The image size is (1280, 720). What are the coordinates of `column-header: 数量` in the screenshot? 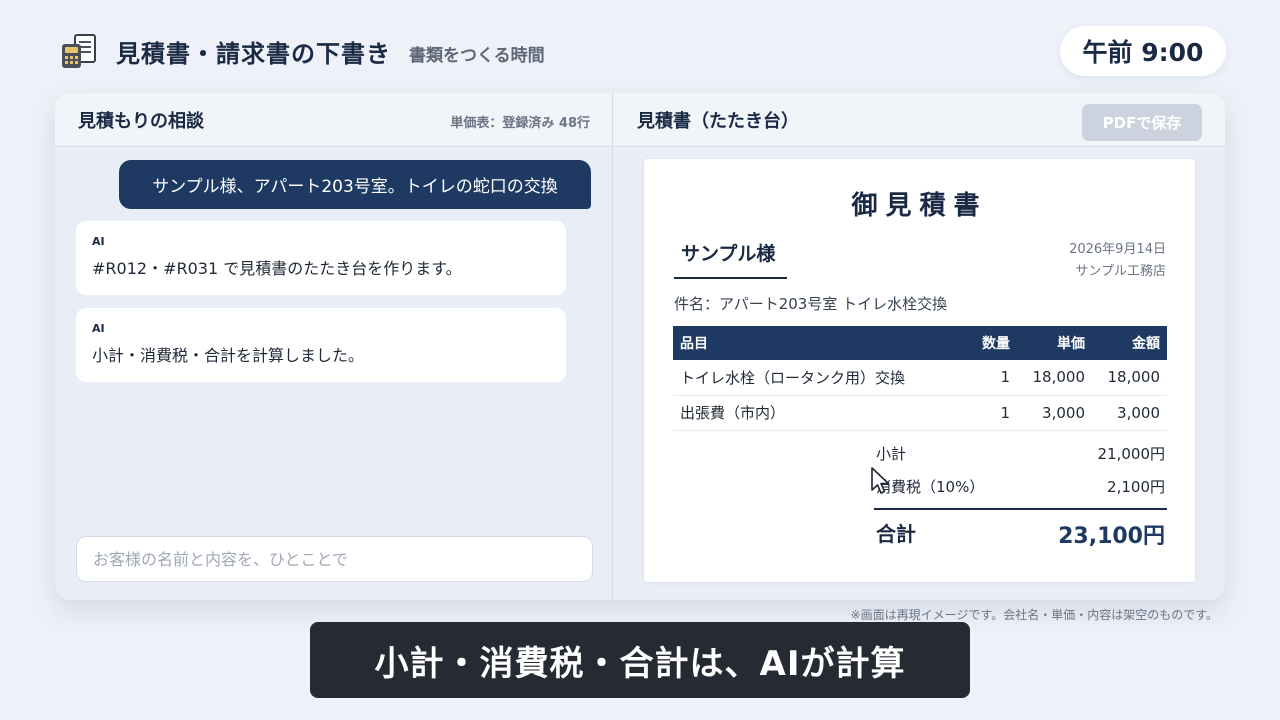 It's located at (990, 343).